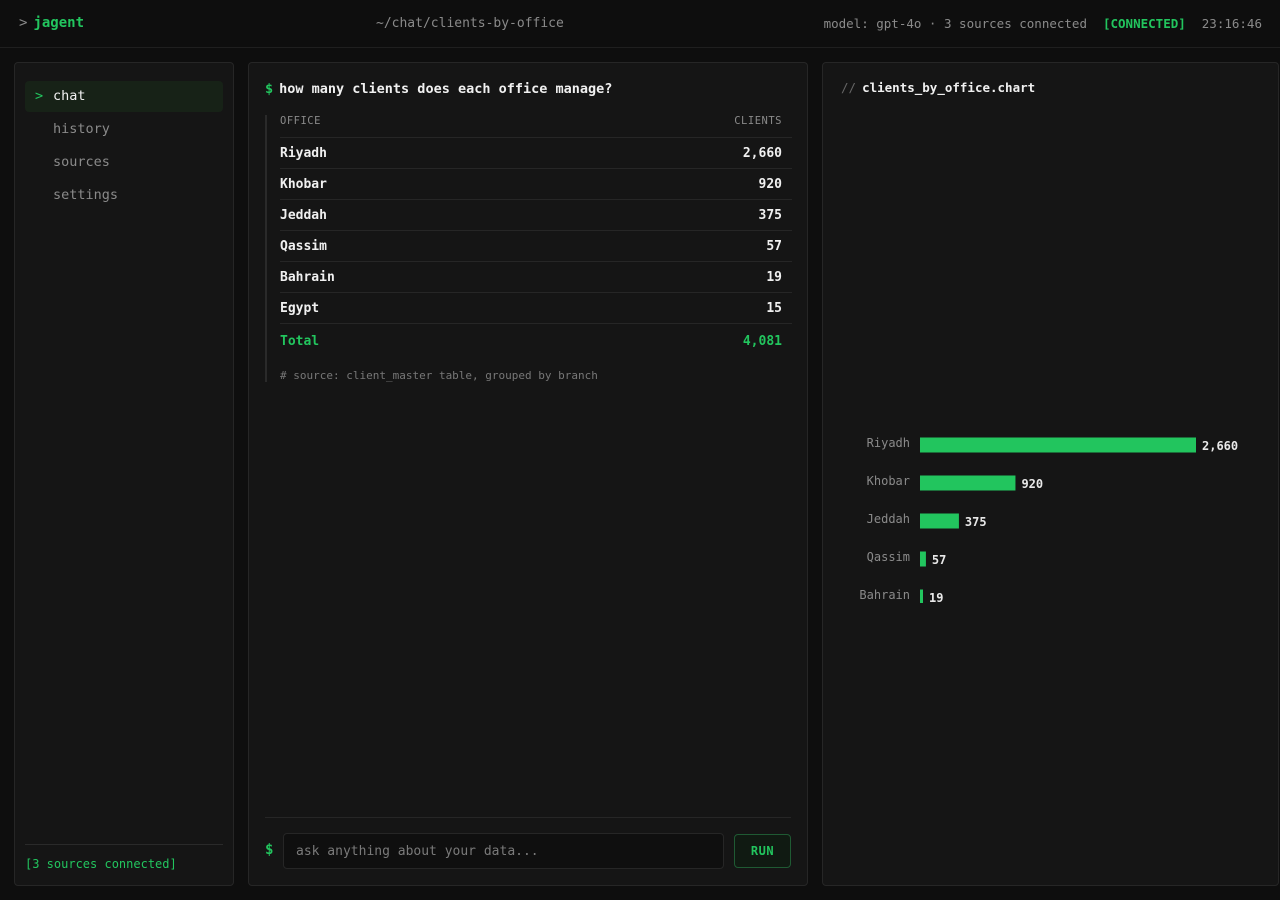  Describe the element at coordinates (758, 121) in the screenshot. I see `column-header-clients: CLIENTS` at that location.